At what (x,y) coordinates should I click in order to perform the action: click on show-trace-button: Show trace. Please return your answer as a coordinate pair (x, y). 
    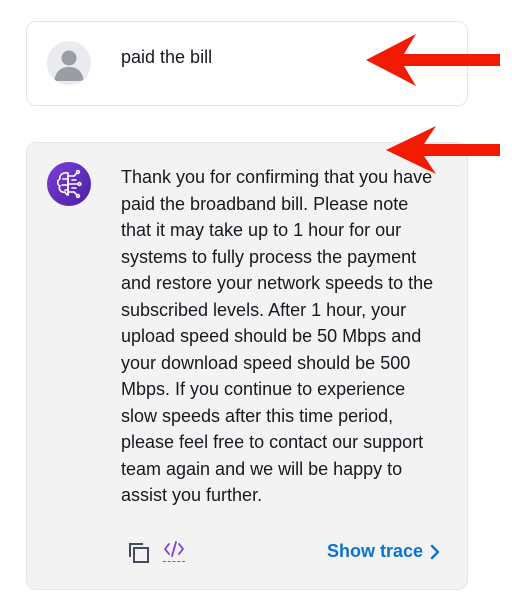
    Looking at the image, I should click on (384, 551).